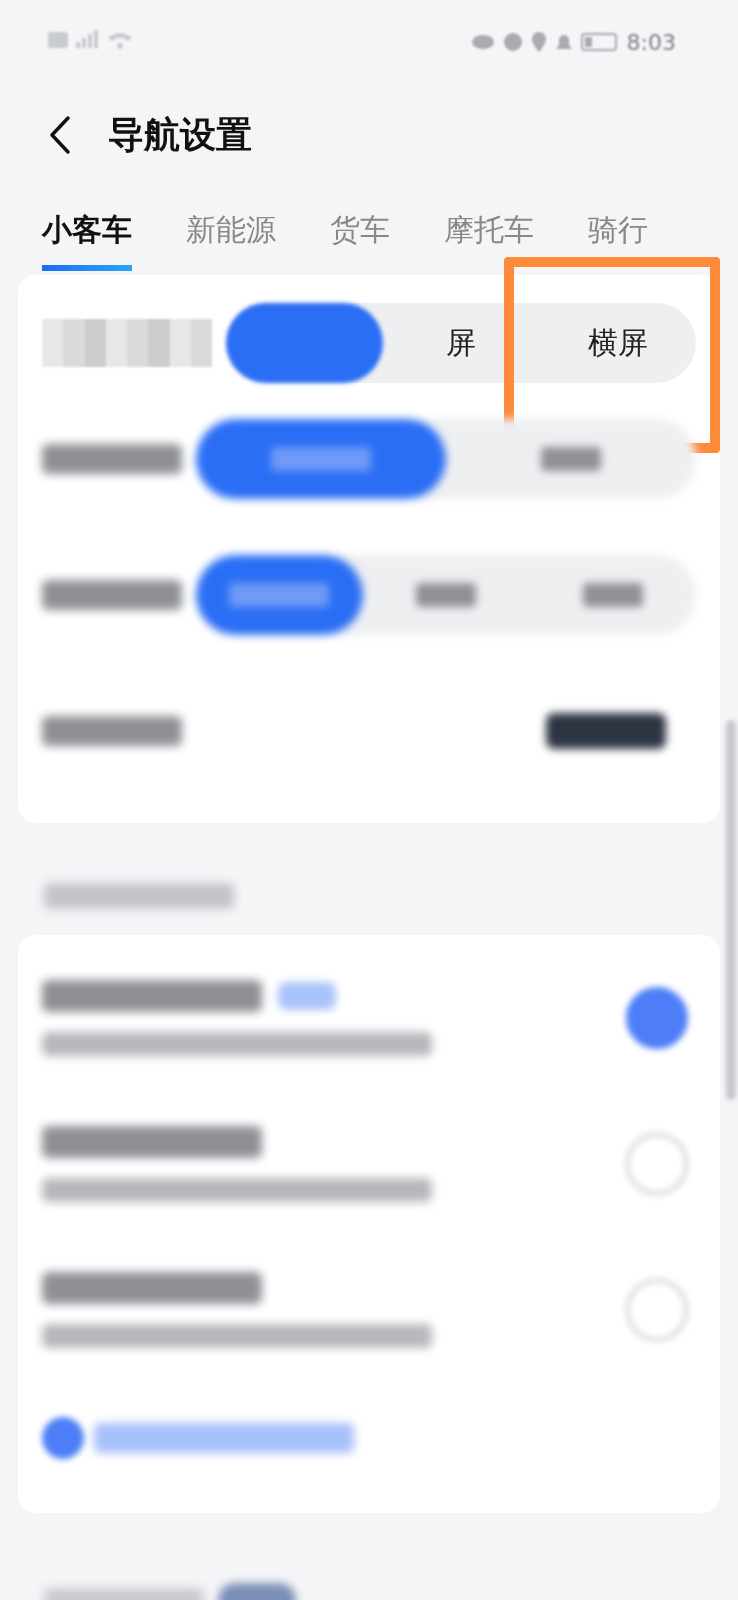 This screenshot has width=738, height=1600. What do you see at coordinates (180, 134) in the screenshot?
I see `page-title: 导航设置` at bounding box center [180, 134].